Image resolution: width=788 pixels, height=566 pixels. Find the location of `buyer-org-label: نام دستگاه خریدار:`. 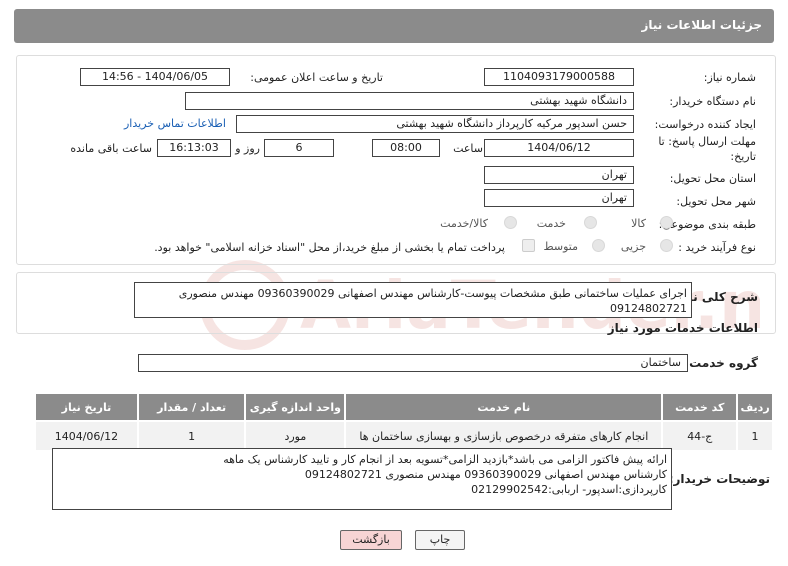

buyer-org-label: نام دستگاه خریدار: is located at coordinates (712, 101).